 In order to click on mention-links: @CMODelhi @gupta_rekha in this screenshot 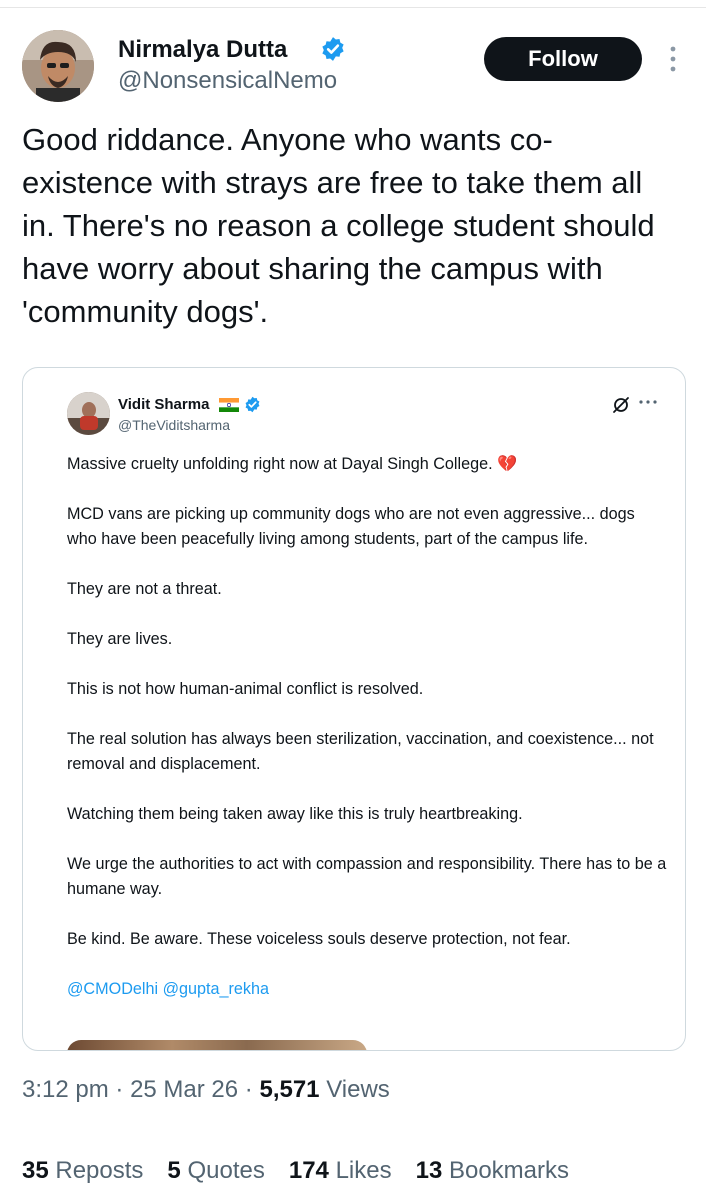, I will do `click(367, 989)`.